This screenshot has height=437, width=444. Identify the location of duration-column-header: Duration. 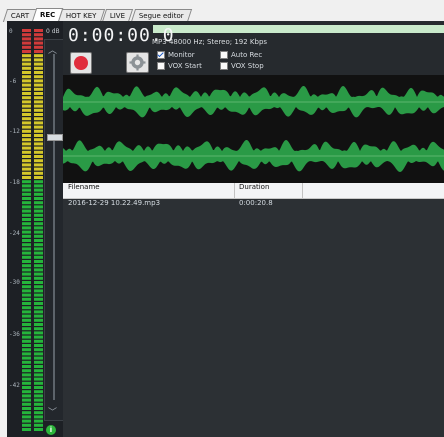
(254, 190).